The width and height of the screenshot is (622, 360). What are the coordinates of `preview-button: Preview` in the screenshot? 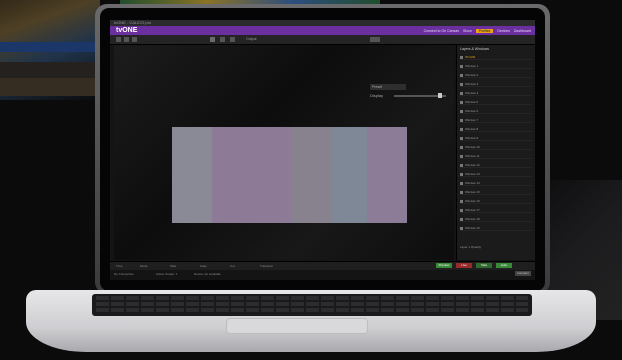 It's located at (444, 265).